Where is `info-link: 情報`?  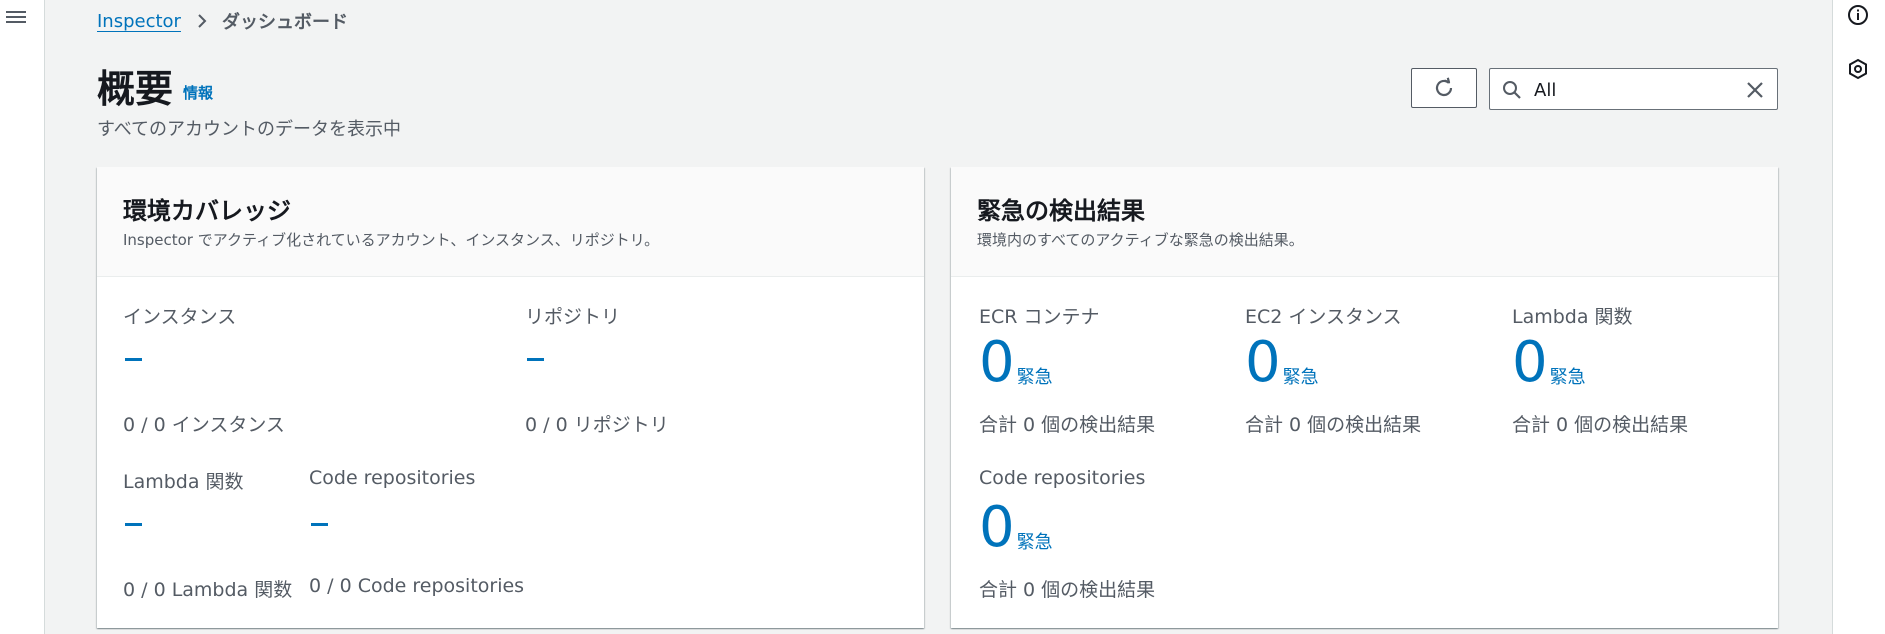 info-link: 情報 is located at coordinates (198, 92).